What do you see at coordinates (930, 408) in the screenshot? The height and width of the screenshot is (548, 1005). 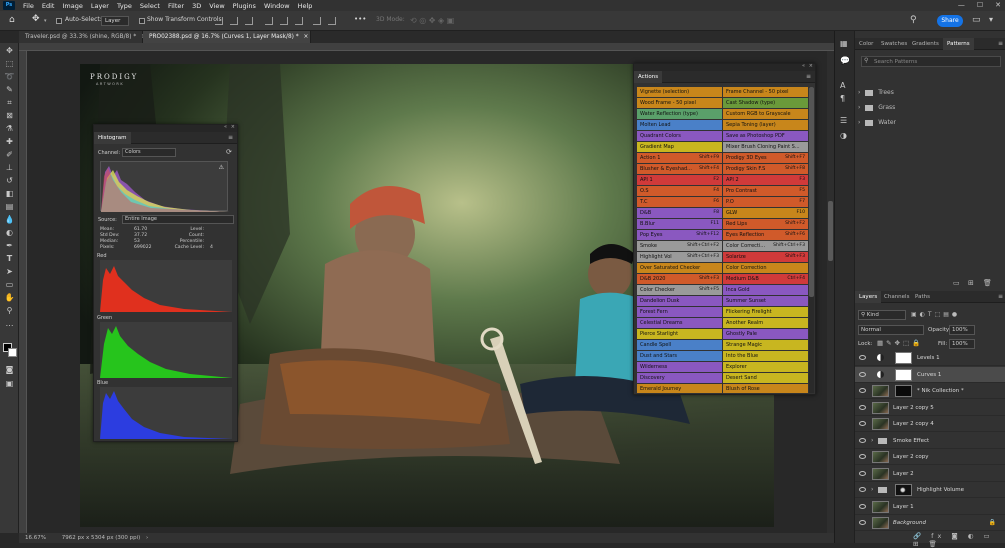 I see `layer-row: Layer 2 copy 5` at bounding box center [930, 408].